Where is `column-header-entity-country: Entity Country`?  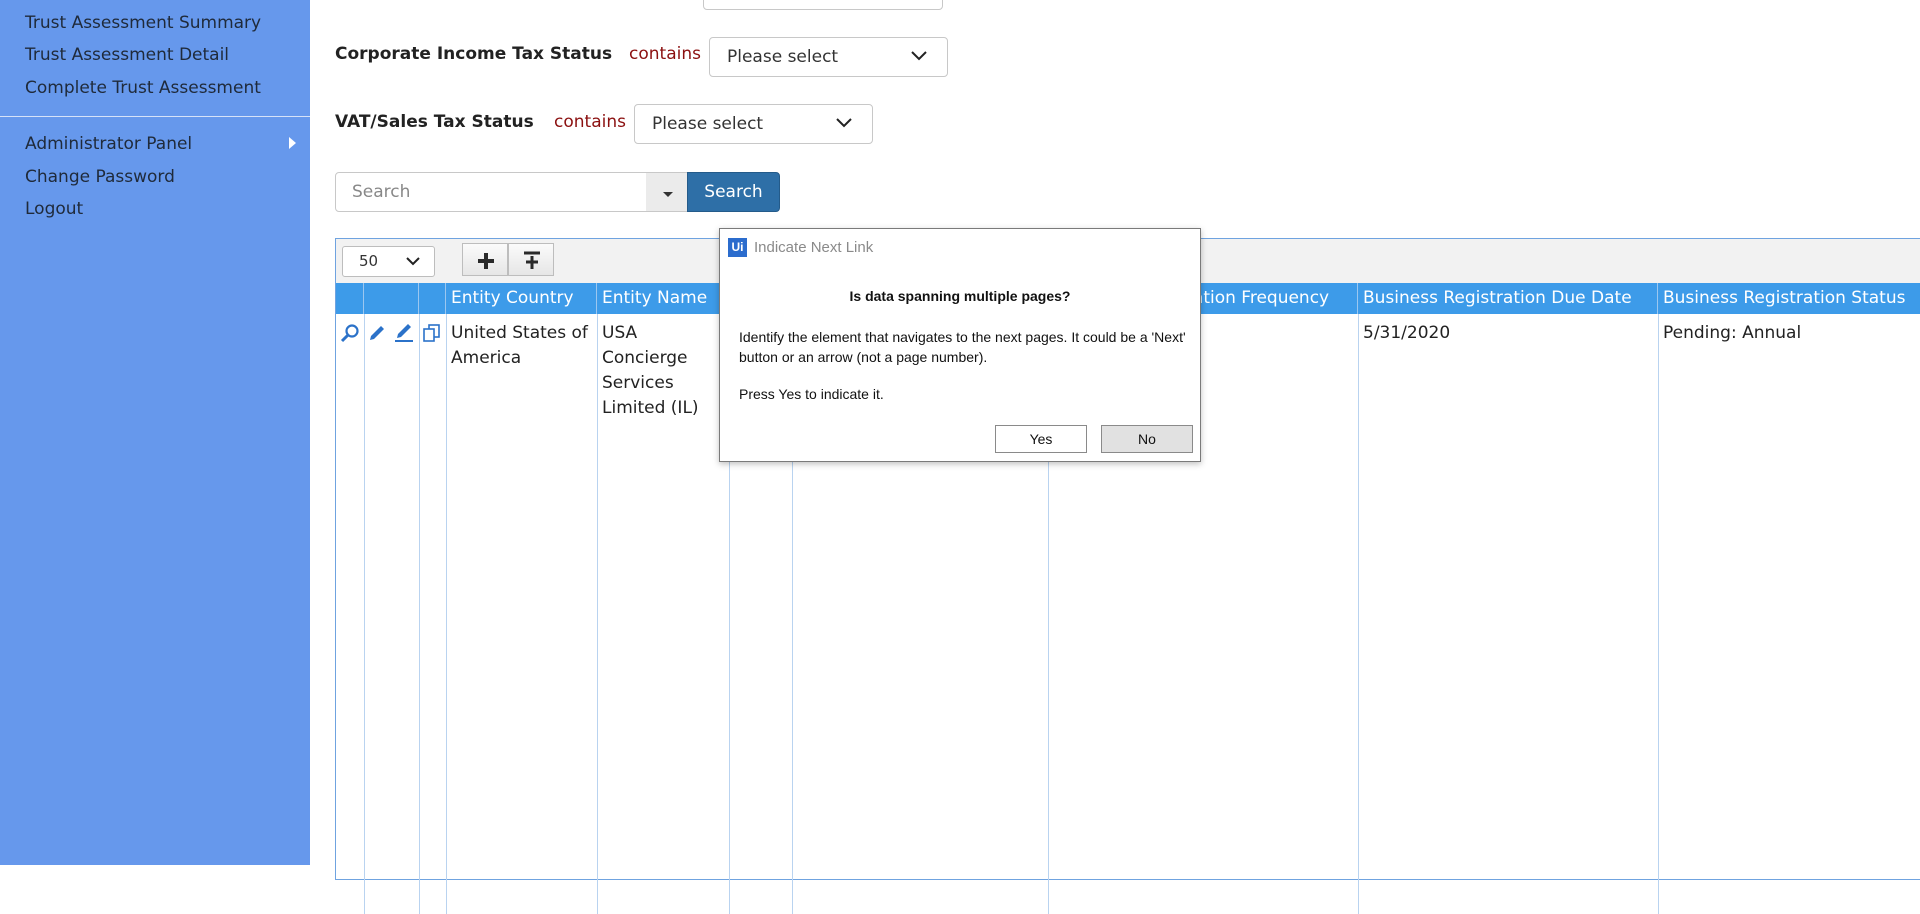
column-header-entity-country: Entity Country is located at coordinates (521, 298).